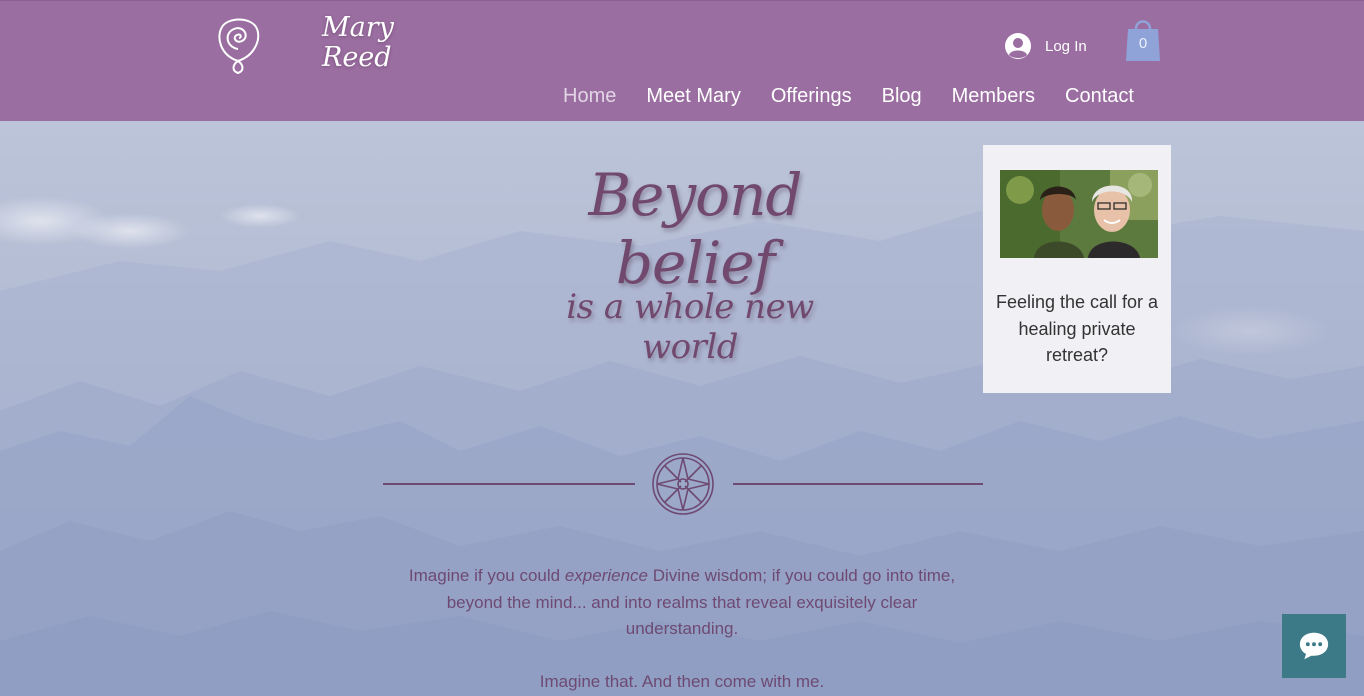  I want to click on hero-subhead: is a whole new world, so click(690, 327).